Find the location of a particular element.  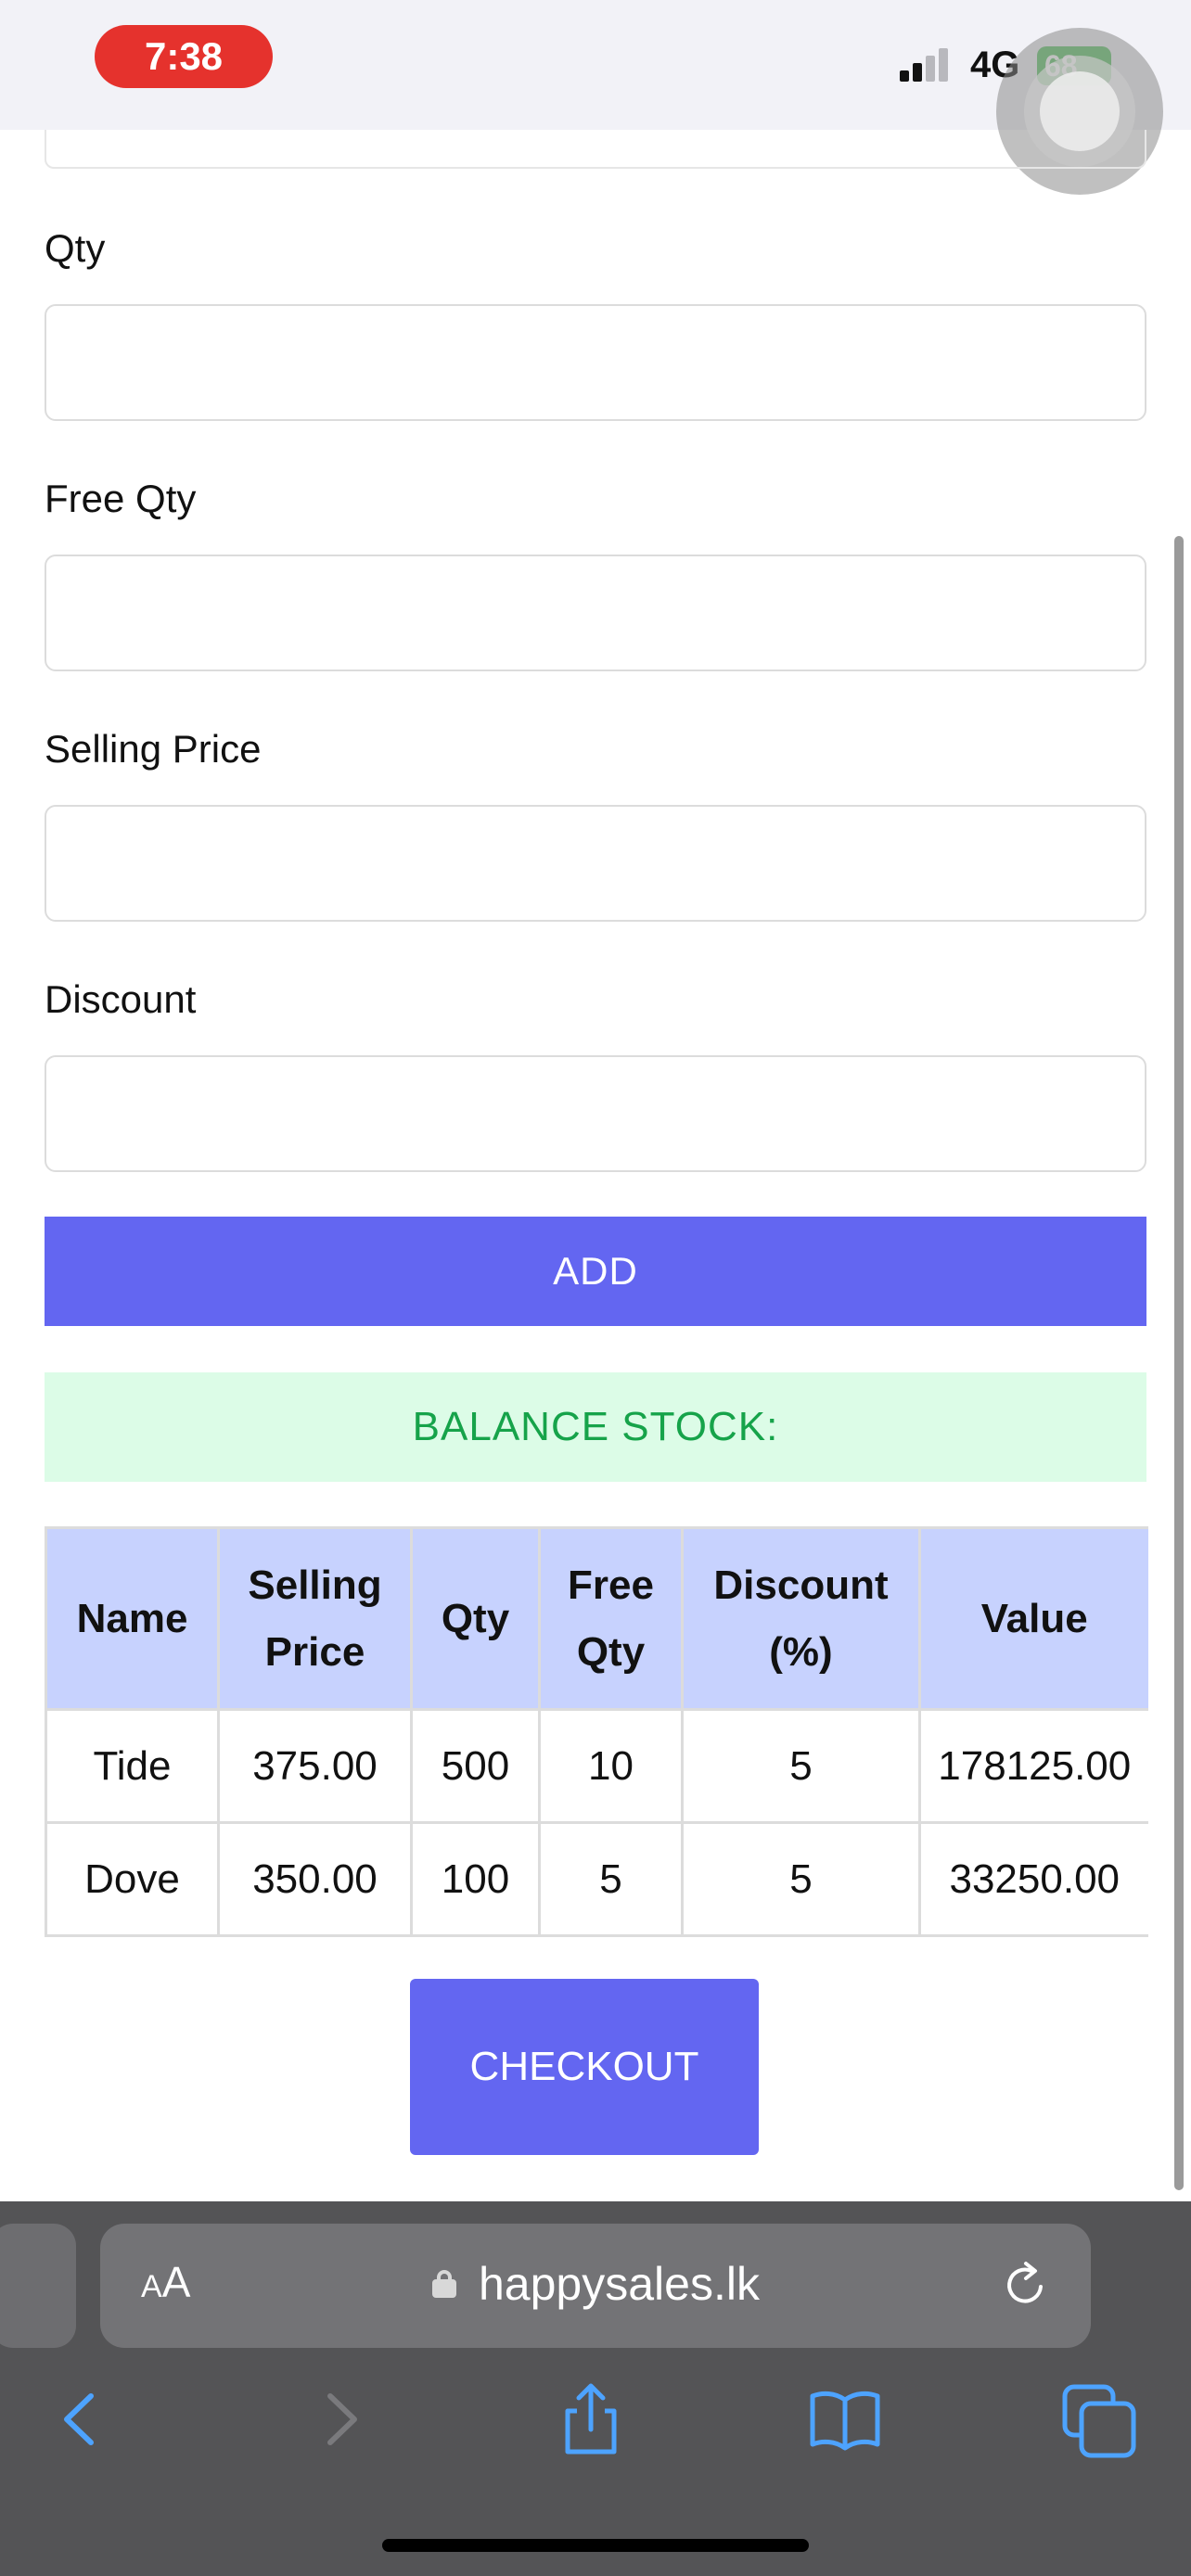

bookmarks-icon is located at coordinates (845, 2419).